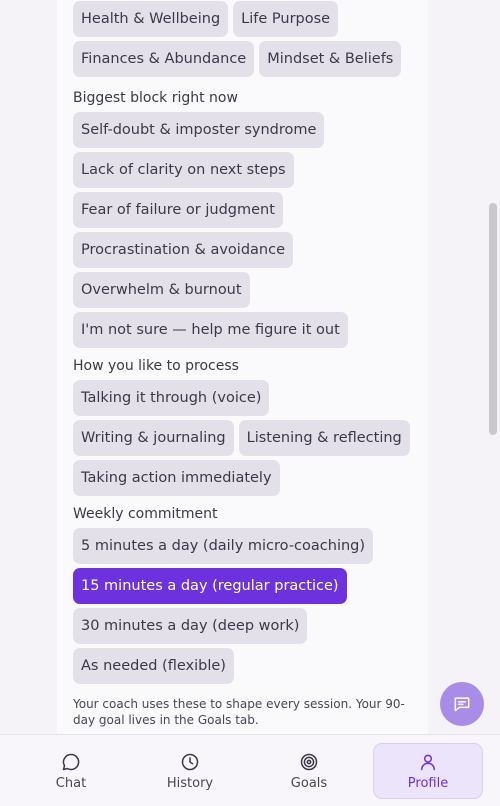 The width and height of the screenshot is (500, 806). Describe the element at coordinates (250, 770) in the screenshot. I see `bottom-nav: Chat History Goals Profile` at that location.